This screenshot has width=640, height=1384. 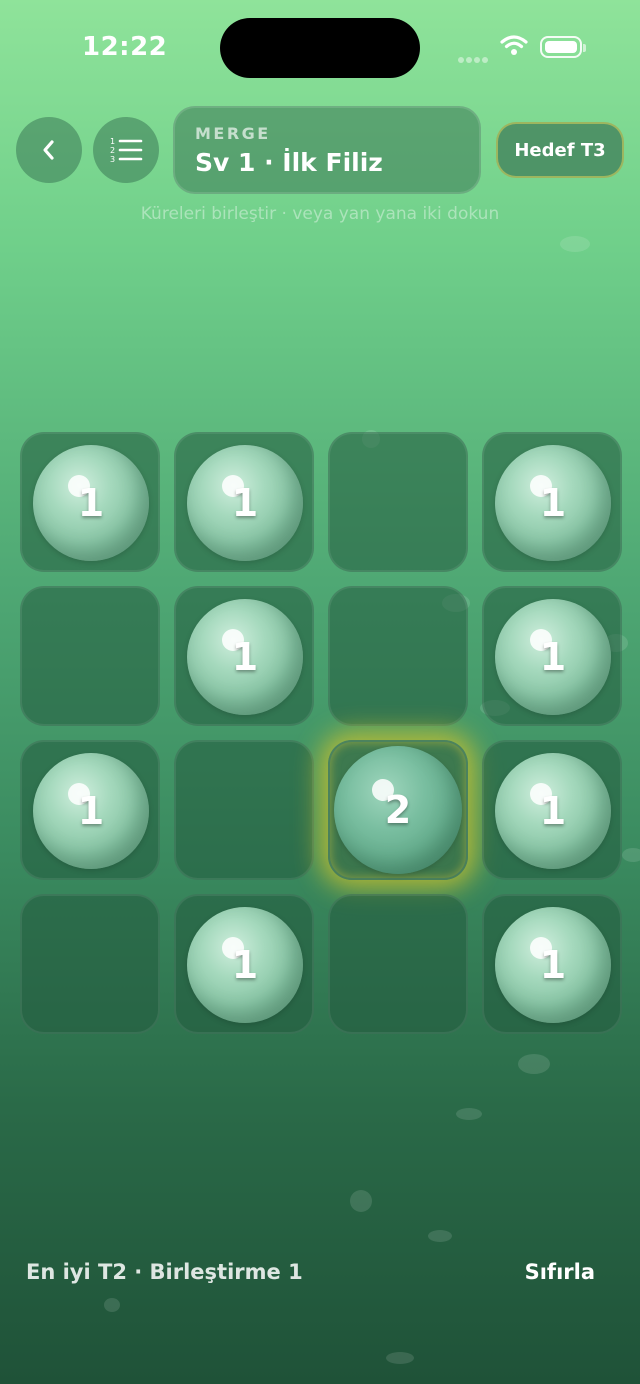 I want to click on dynamic-island, so click(x=320, y=48).